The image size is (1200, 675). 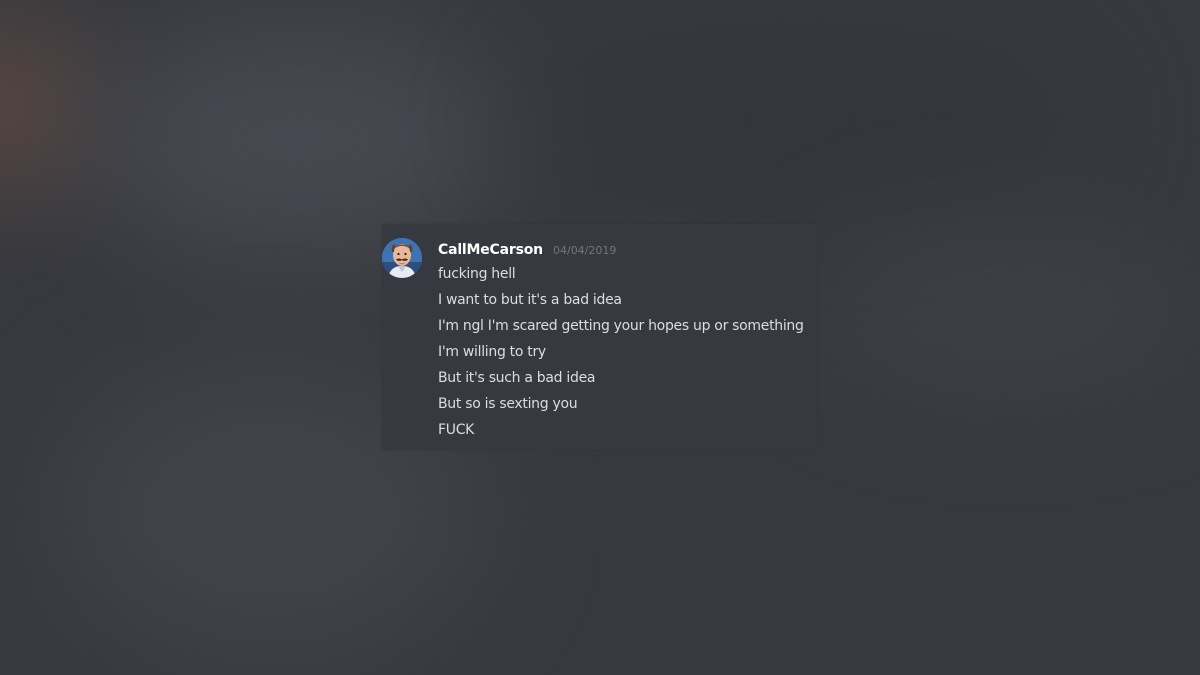 I want to click on message-timestamp: 04/04/2019, so click(x=584, y=250).